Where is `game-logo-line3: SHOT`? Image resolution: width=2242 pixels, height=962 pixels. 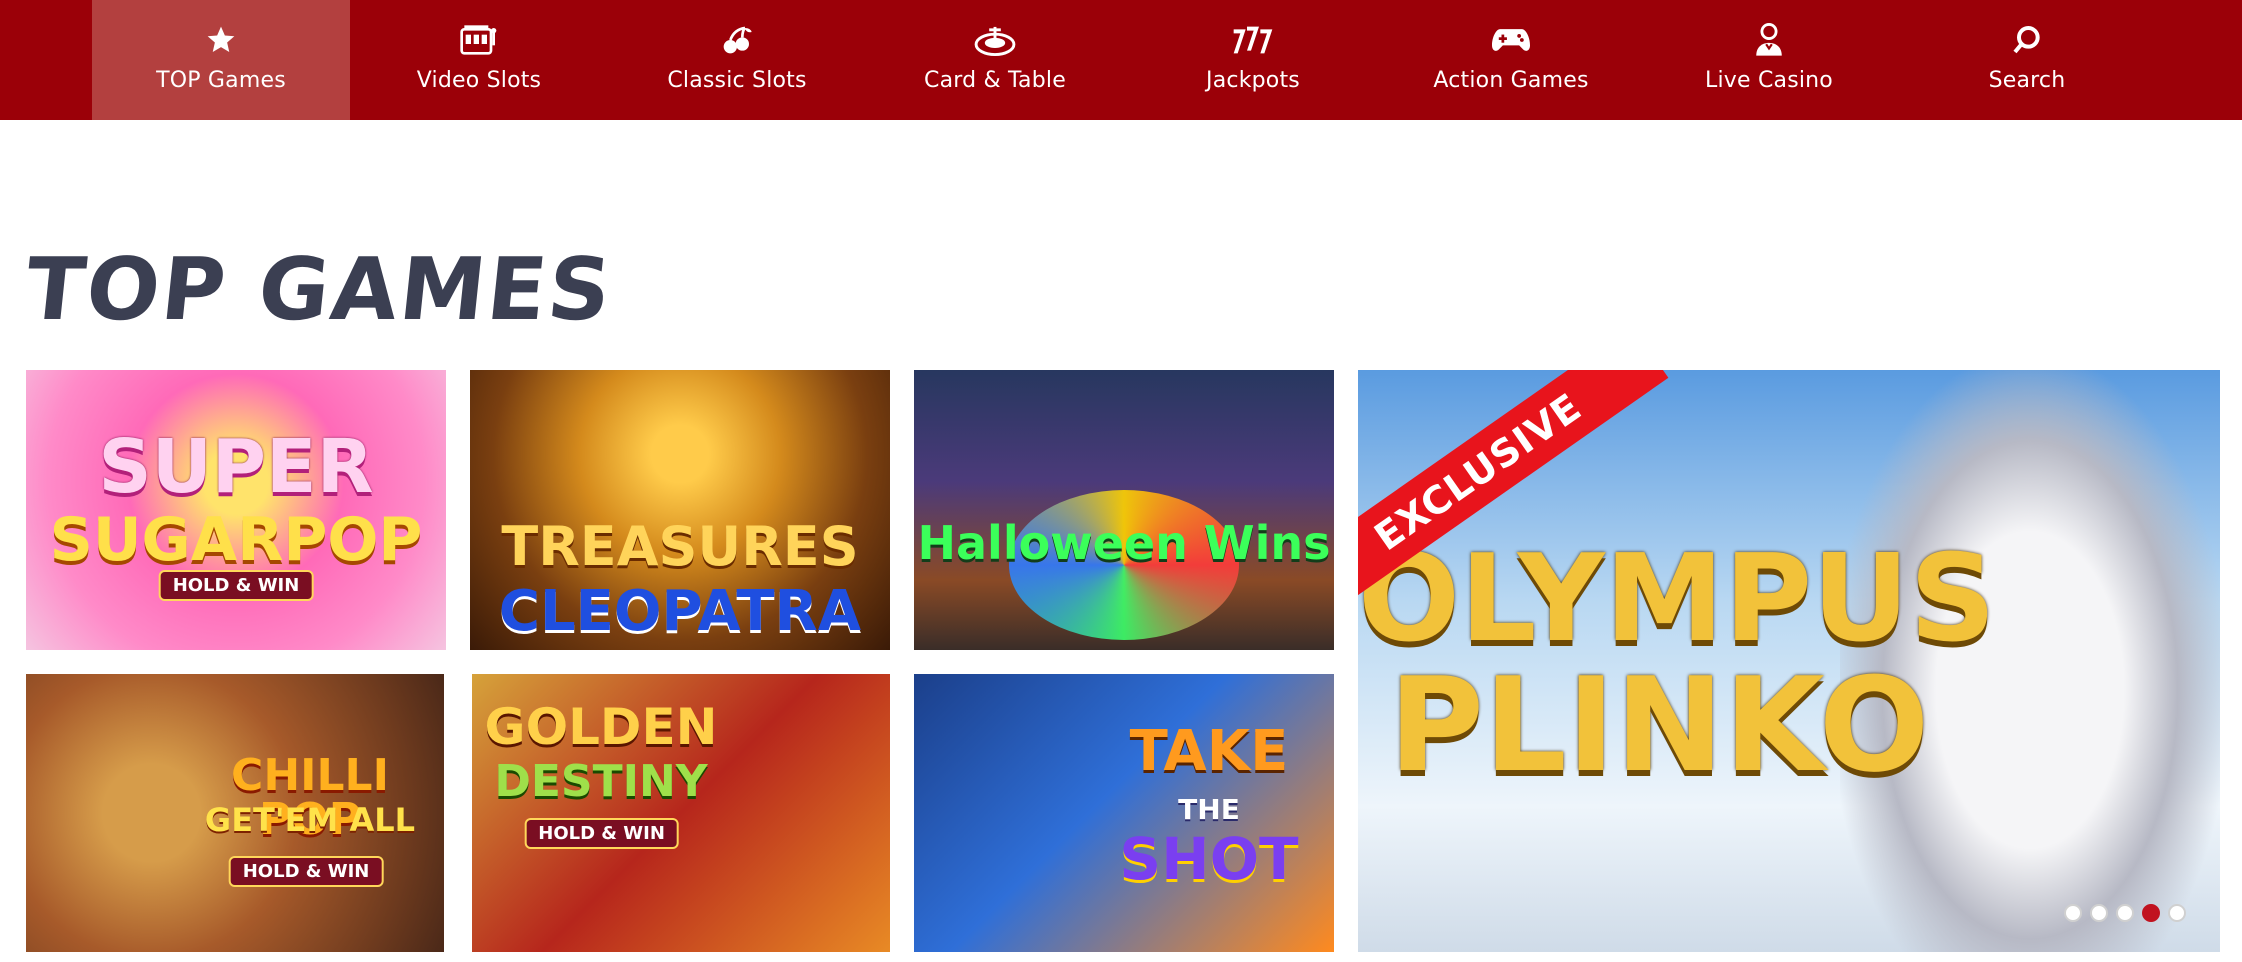 game-logo-line3: SHOT is located at coordinates (1209, 859).